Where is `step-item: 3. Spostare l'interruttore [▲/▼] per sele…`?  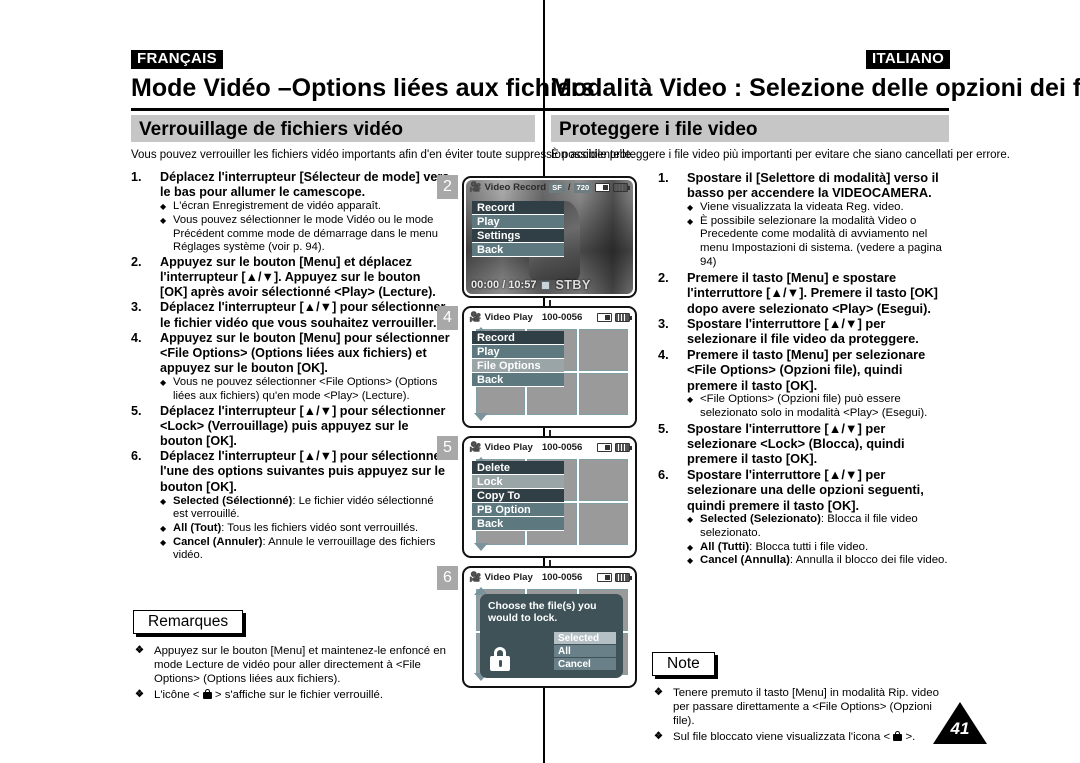
step-item: 3. Spostare l'interruttore [▲/▼] per sele… is located at coordinates (804, 331).